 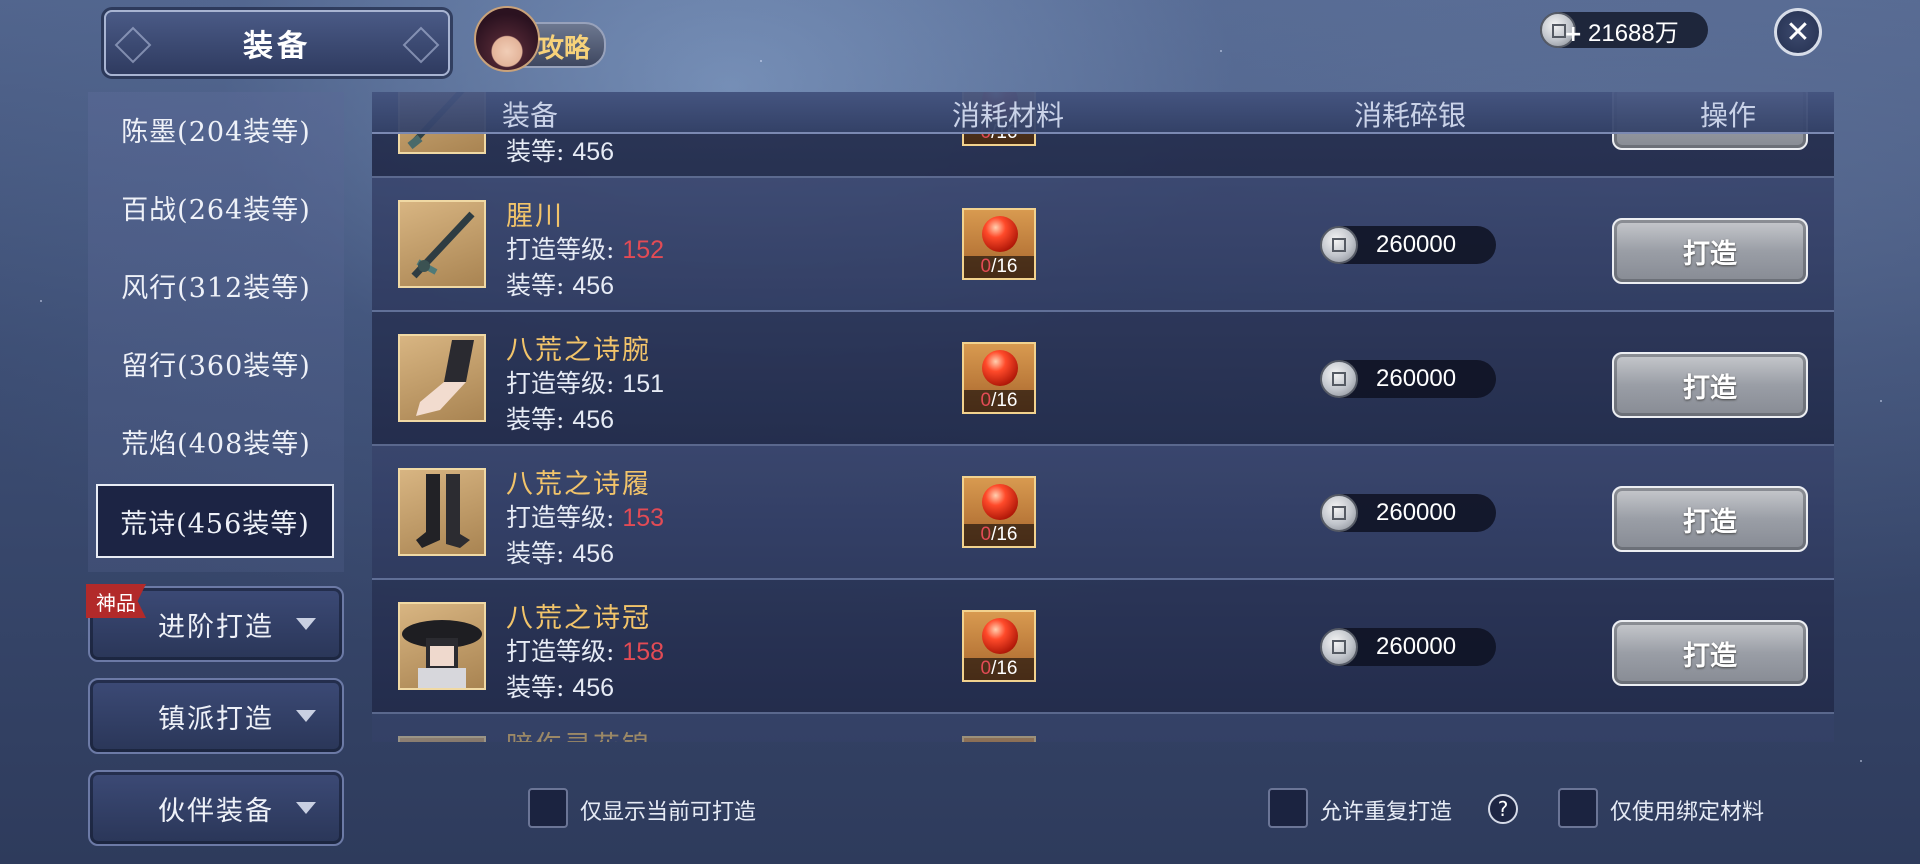 What do you see at coordinates (216, 132) in the screenshot?
I see `sidebar-item-label: 陈墨(204装等)` at bounding box center [216, 132].